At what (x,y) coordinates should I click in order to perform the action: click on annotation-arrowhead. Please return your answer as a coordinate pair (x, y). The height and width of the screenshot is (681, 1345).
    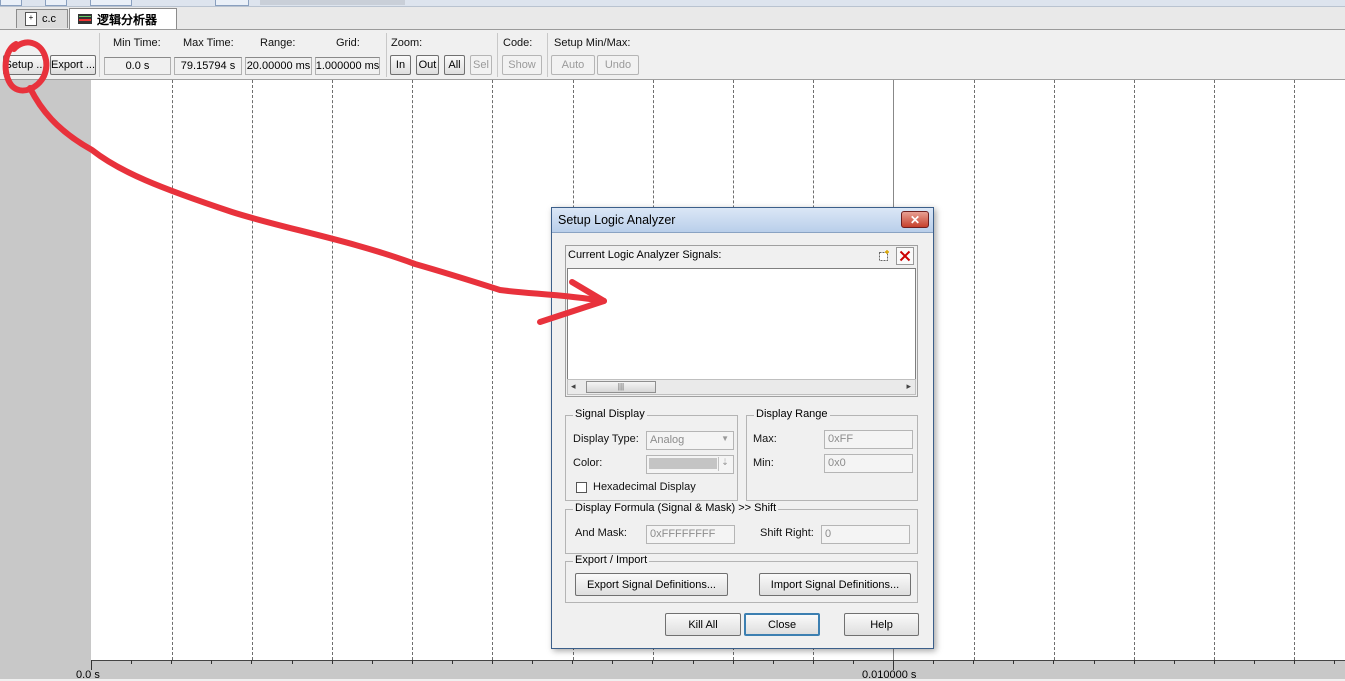
    Looking at the image, I should click on (572, 302).